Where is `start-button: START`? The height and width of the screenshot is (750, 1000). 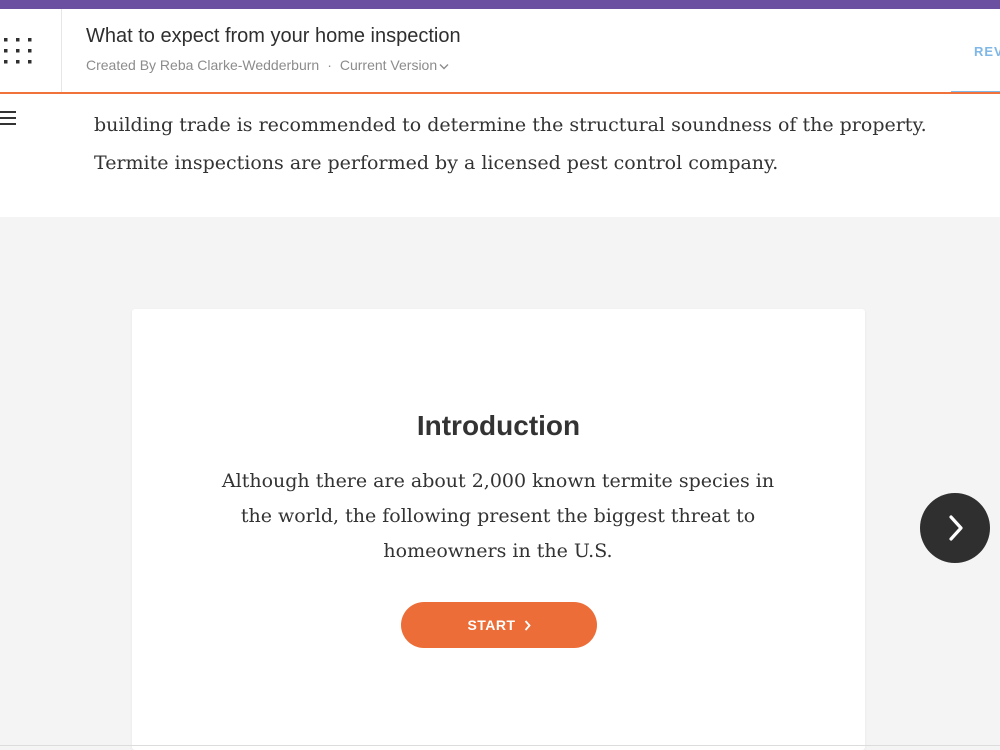 start-button: START is located at coordinates (499, 625).